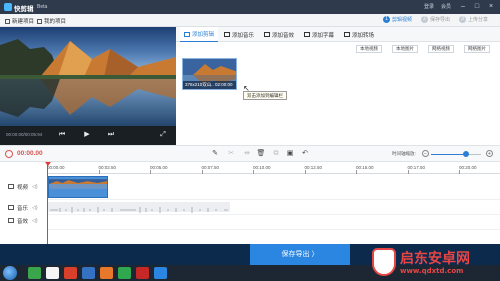  I want to click on taskbar-app-2-icon, so click(52, 273).